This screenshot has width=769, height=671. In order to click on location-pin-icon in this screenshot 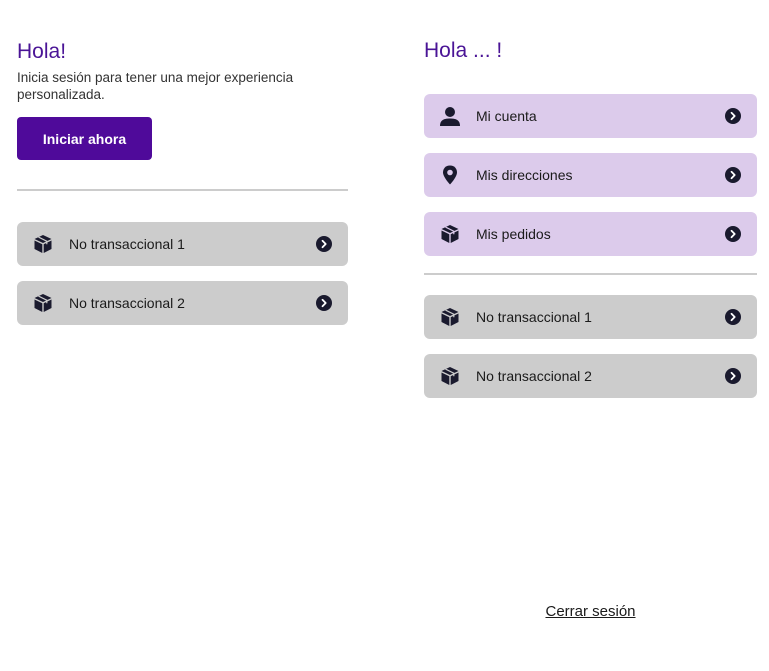, I will do `click(450, 175)`.